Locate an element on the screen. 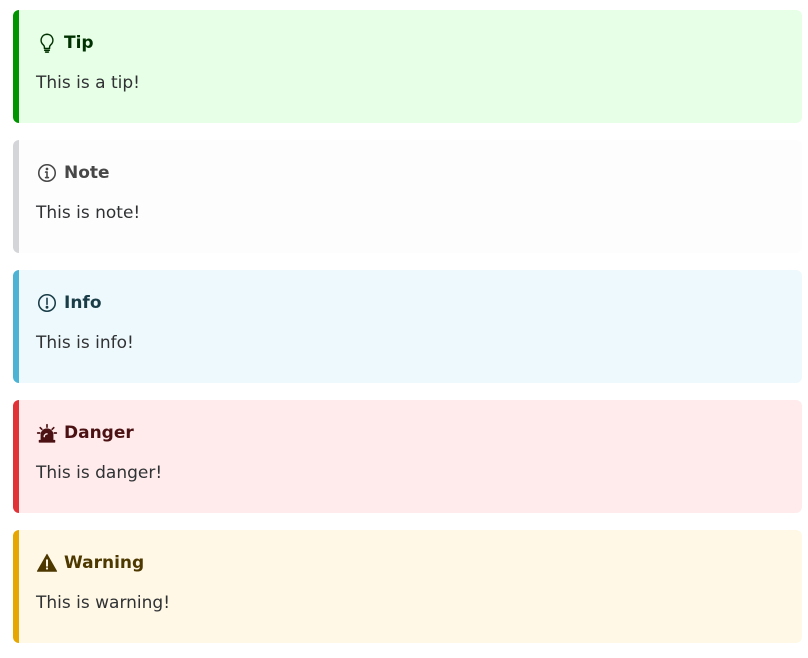  admonition-text: This is note! is located at coordinates (88, 213).